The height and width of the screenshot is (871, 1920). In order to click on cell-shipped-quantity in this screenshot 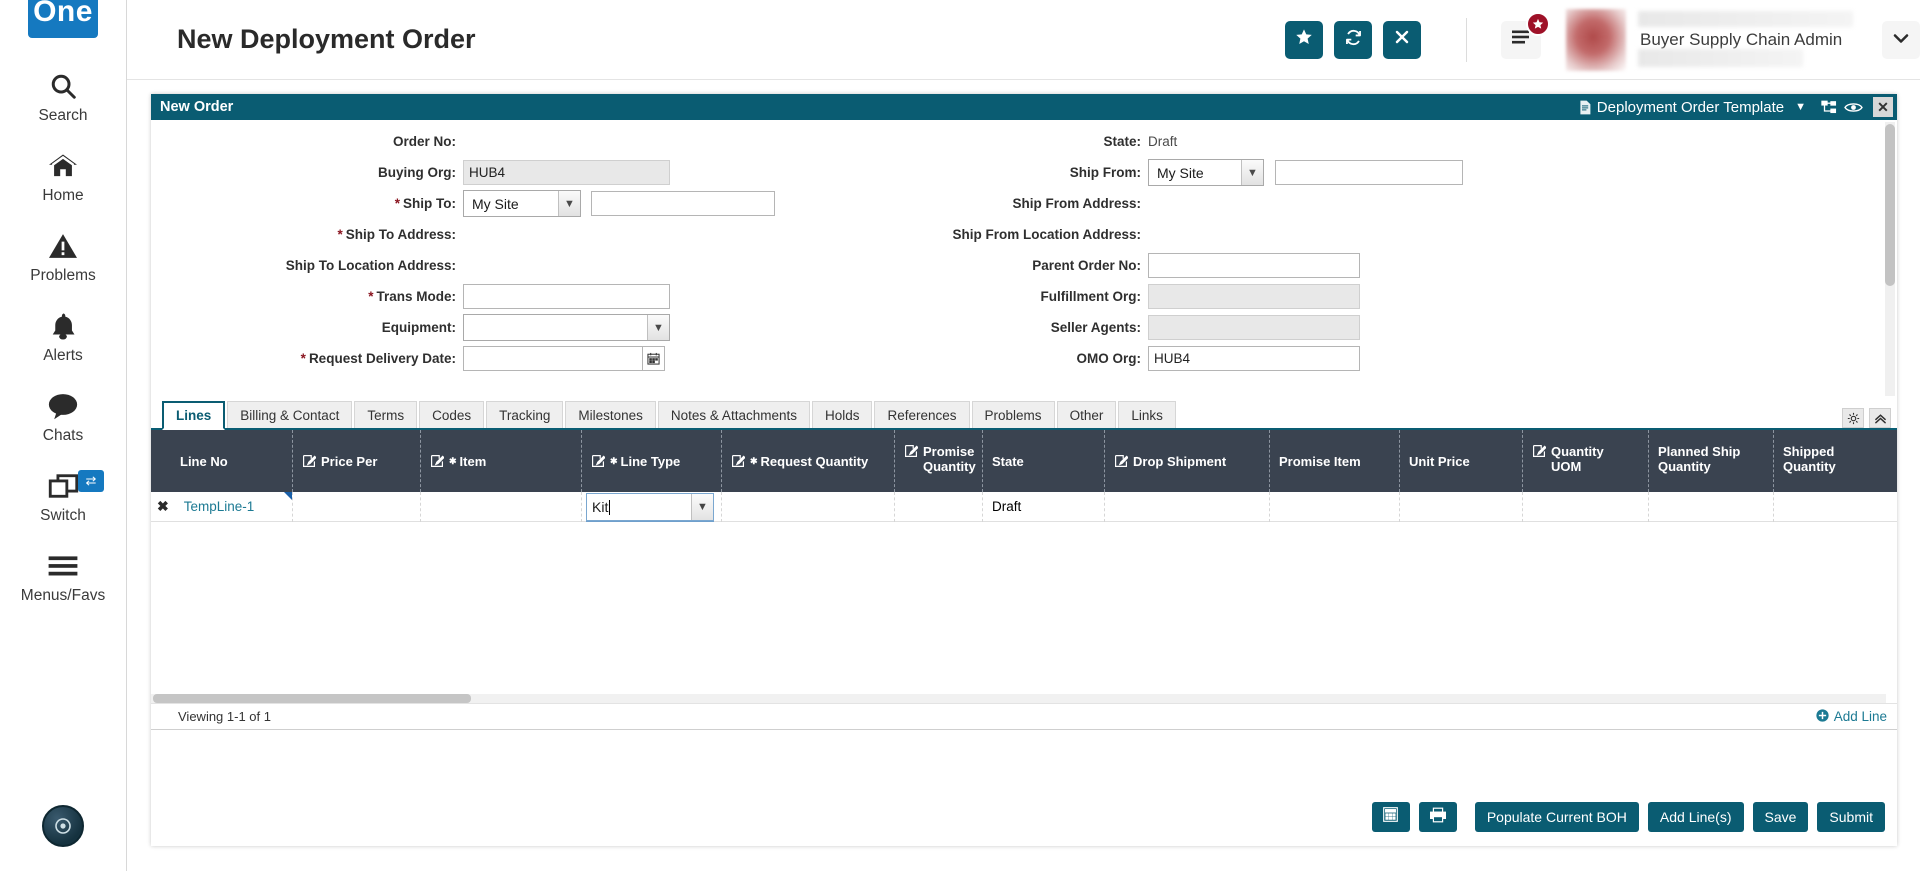, I will do `click(1829, 507)`.